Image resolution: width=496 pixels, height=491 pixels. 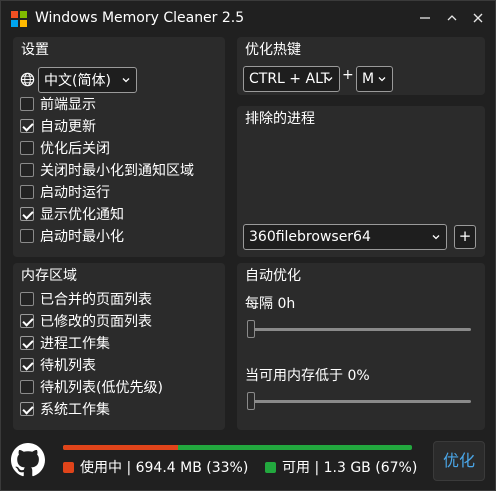 What do you see at coordinates (82, 237) in the screenshot?
I see `settings-option-label: 启动时最小化` at bounding box center [82, 237].